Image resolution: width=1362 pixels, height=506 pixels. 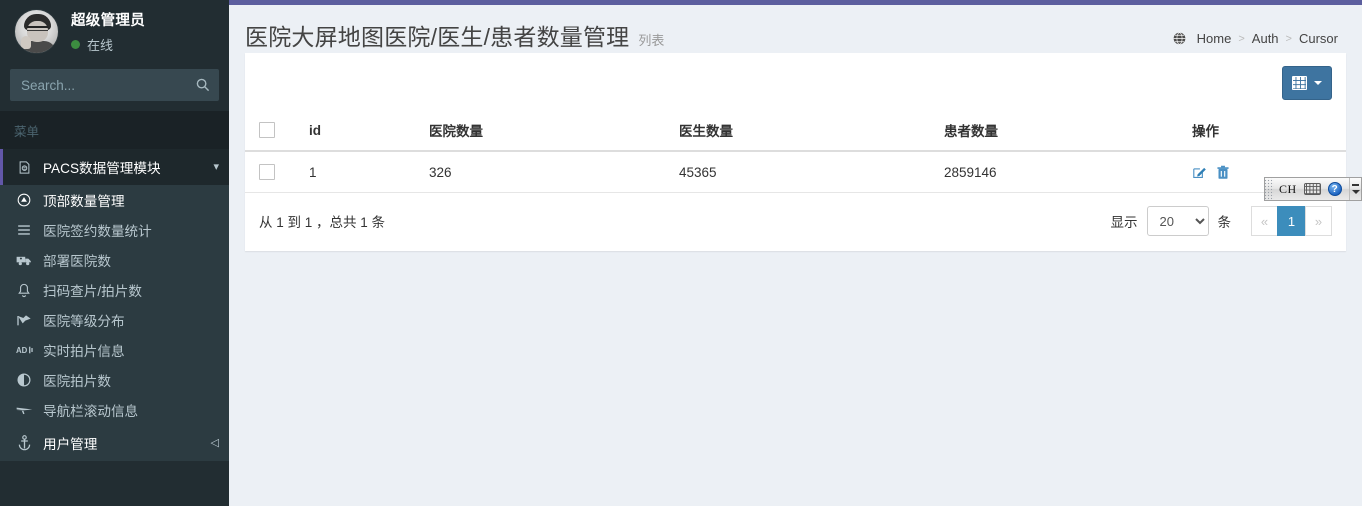 What do you see at coordinates (1334, 189) in the screenshot?
I see `help-icon: ?` at bounding box center [1334, 189].